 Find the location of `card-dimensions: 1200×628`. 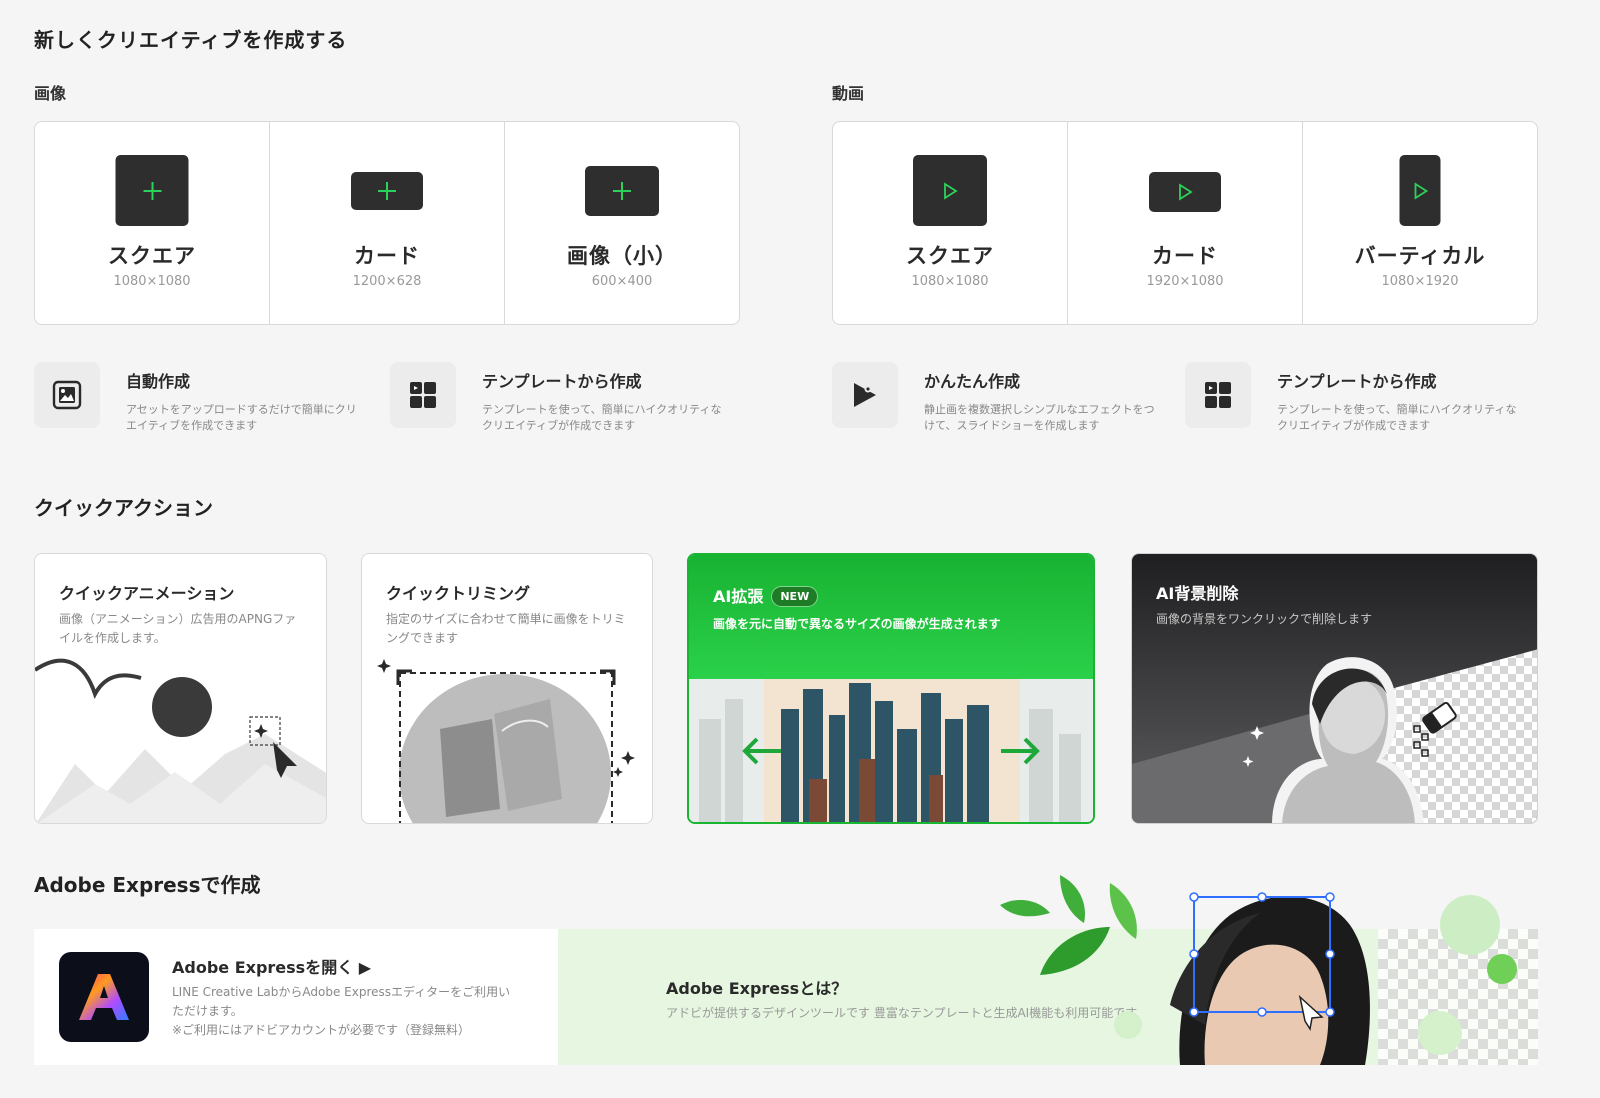

card-dimensions: 1200×628 is located at coordinates (387, 281).